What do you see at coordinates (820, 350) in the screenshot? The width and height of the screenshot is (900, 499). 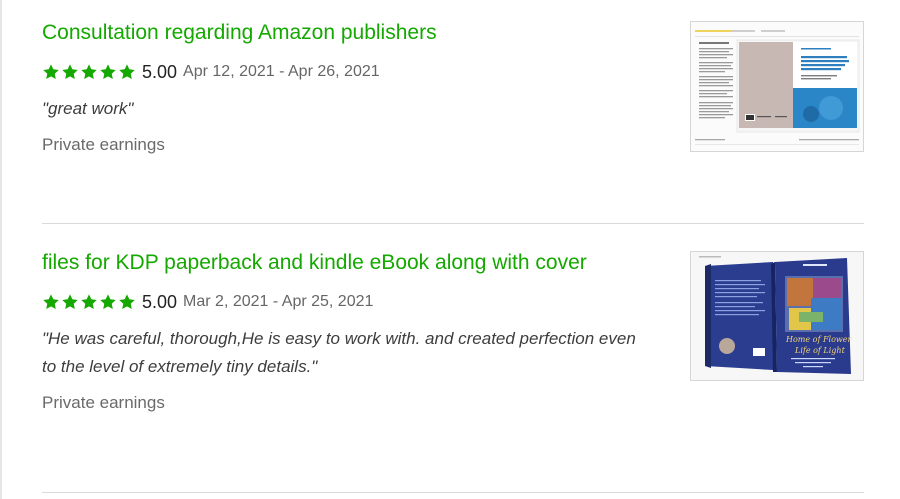 I see `svg-text: Life of Light` at bounding box center [820, 350].